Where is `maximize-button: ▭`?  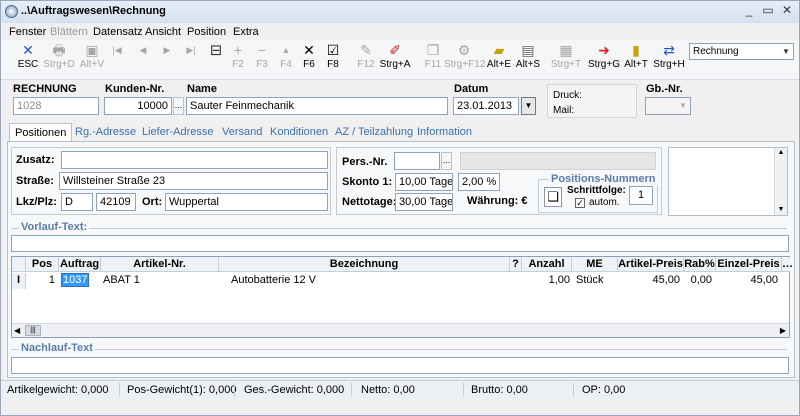
maximize-button: ▭ is located at coordinates (768, 10).